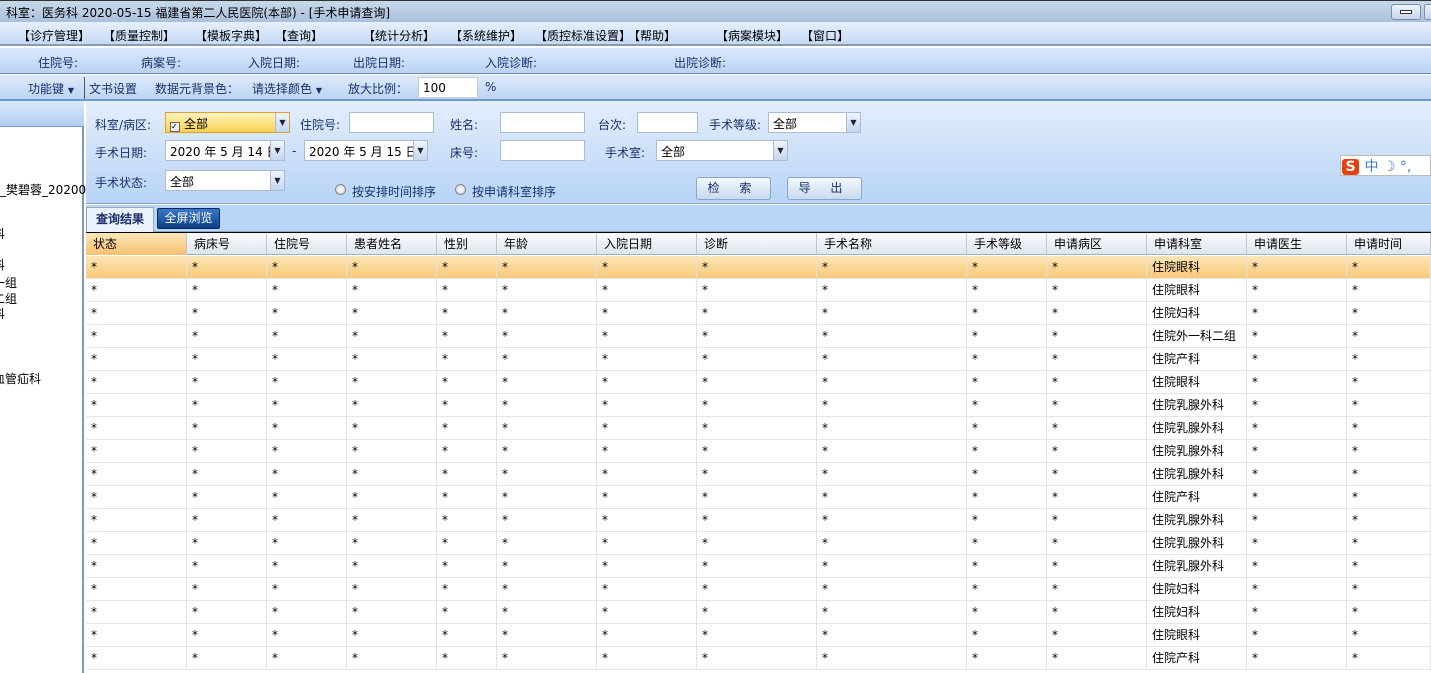  Describe the element at coordinates (54, 35) in the screenshot. I see `menu-item: 【诊疗管理】` at that location.